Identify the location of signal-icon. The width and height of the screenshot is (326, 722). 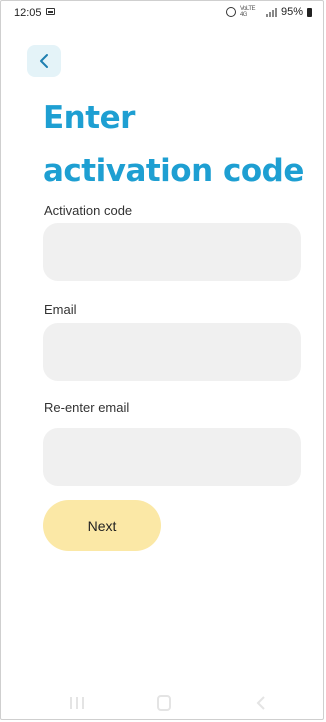
(271, 12).